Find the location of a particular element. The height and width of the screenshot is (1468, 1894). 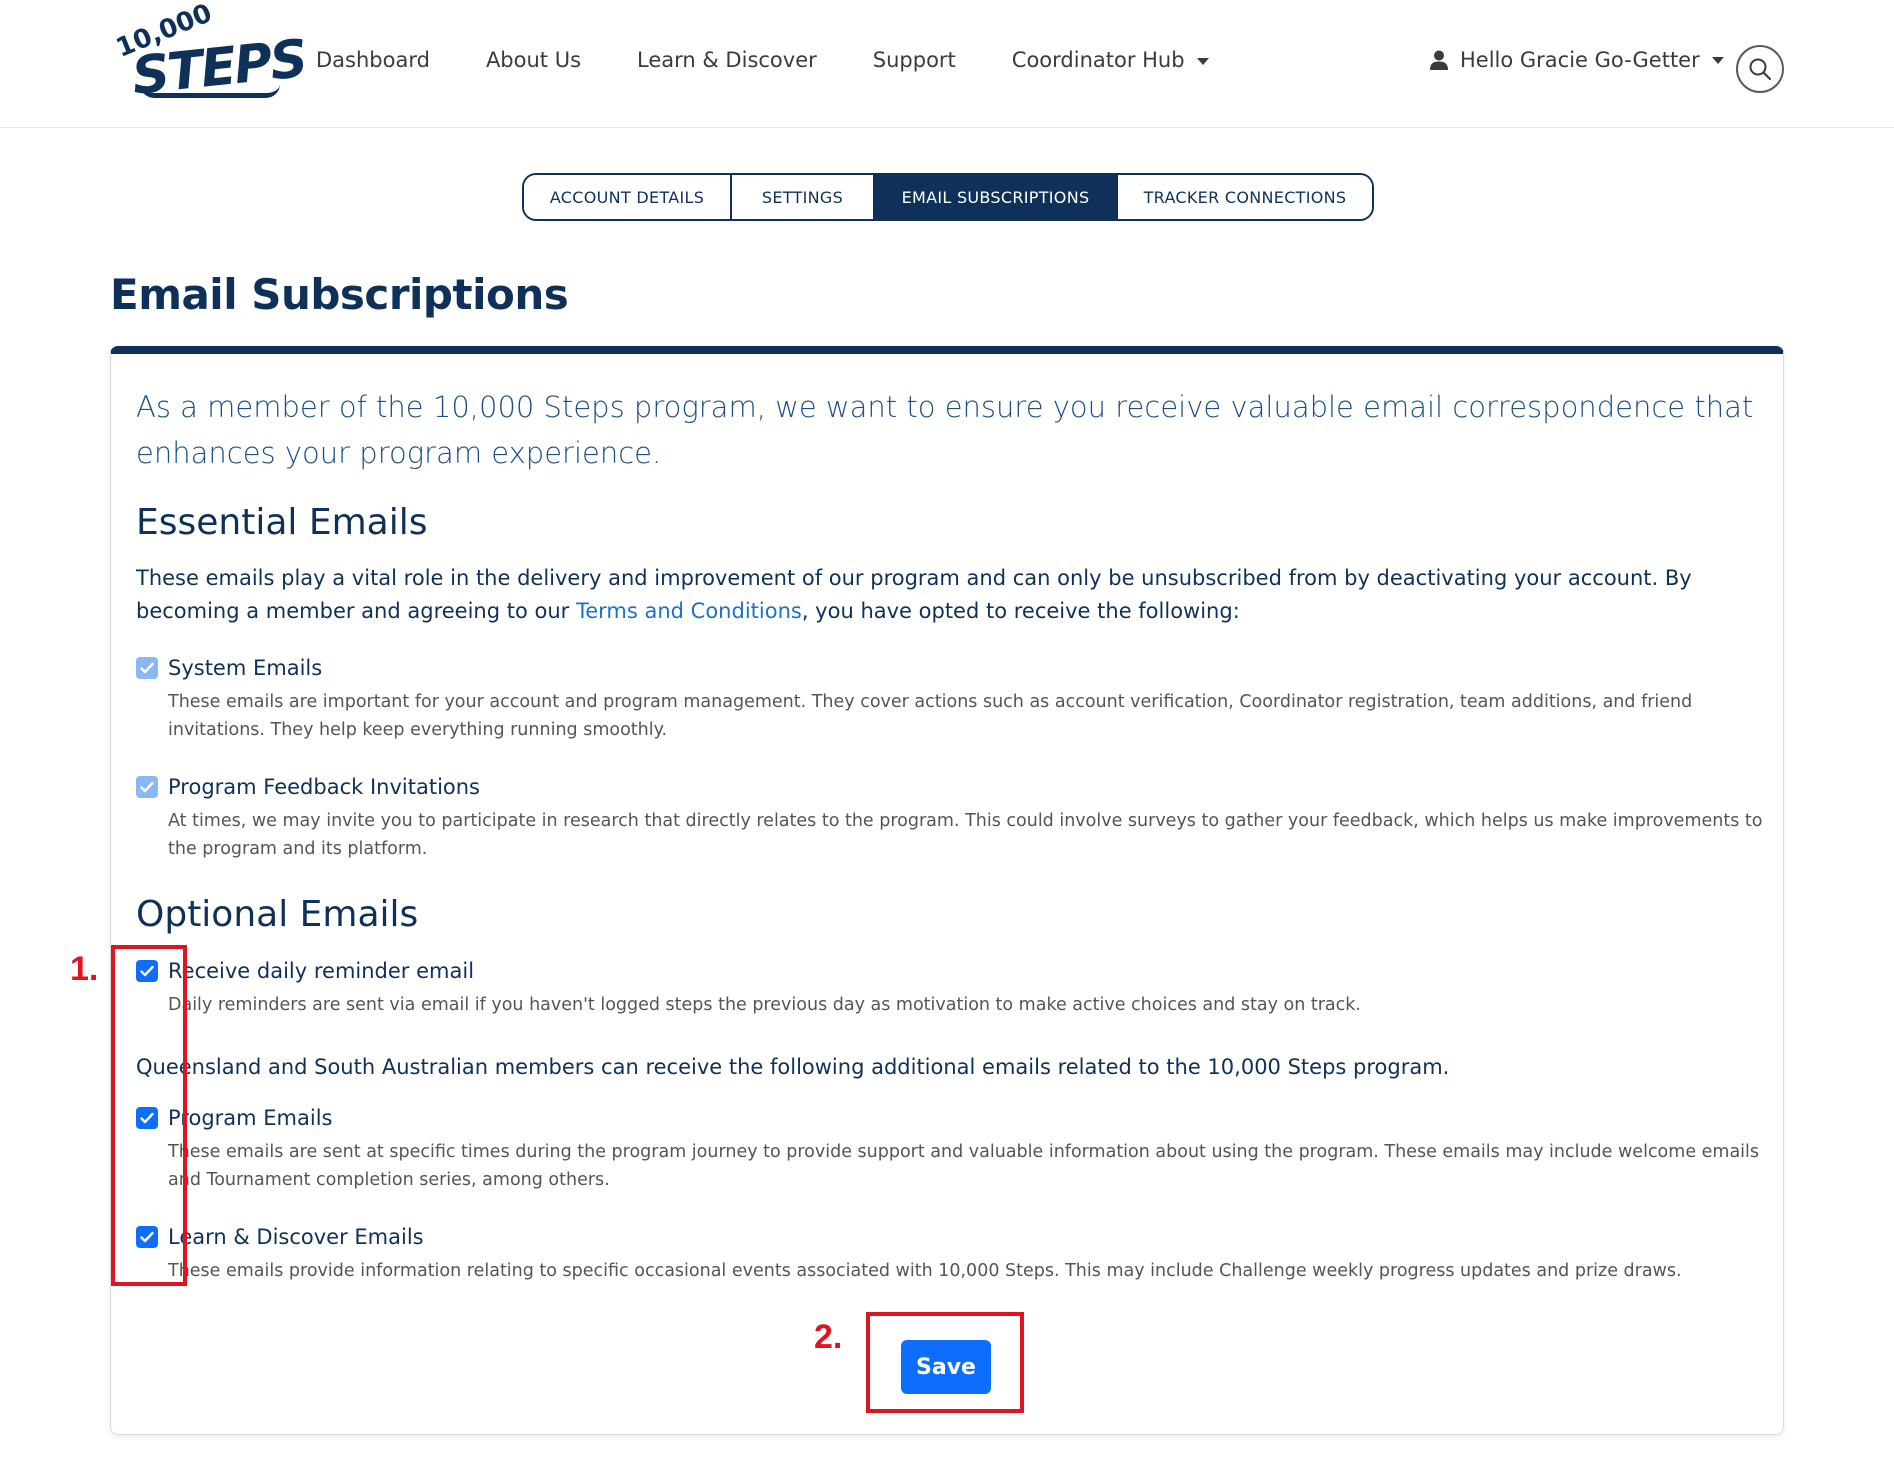

system-emails-checkbox is located at coordinates (147, 668).